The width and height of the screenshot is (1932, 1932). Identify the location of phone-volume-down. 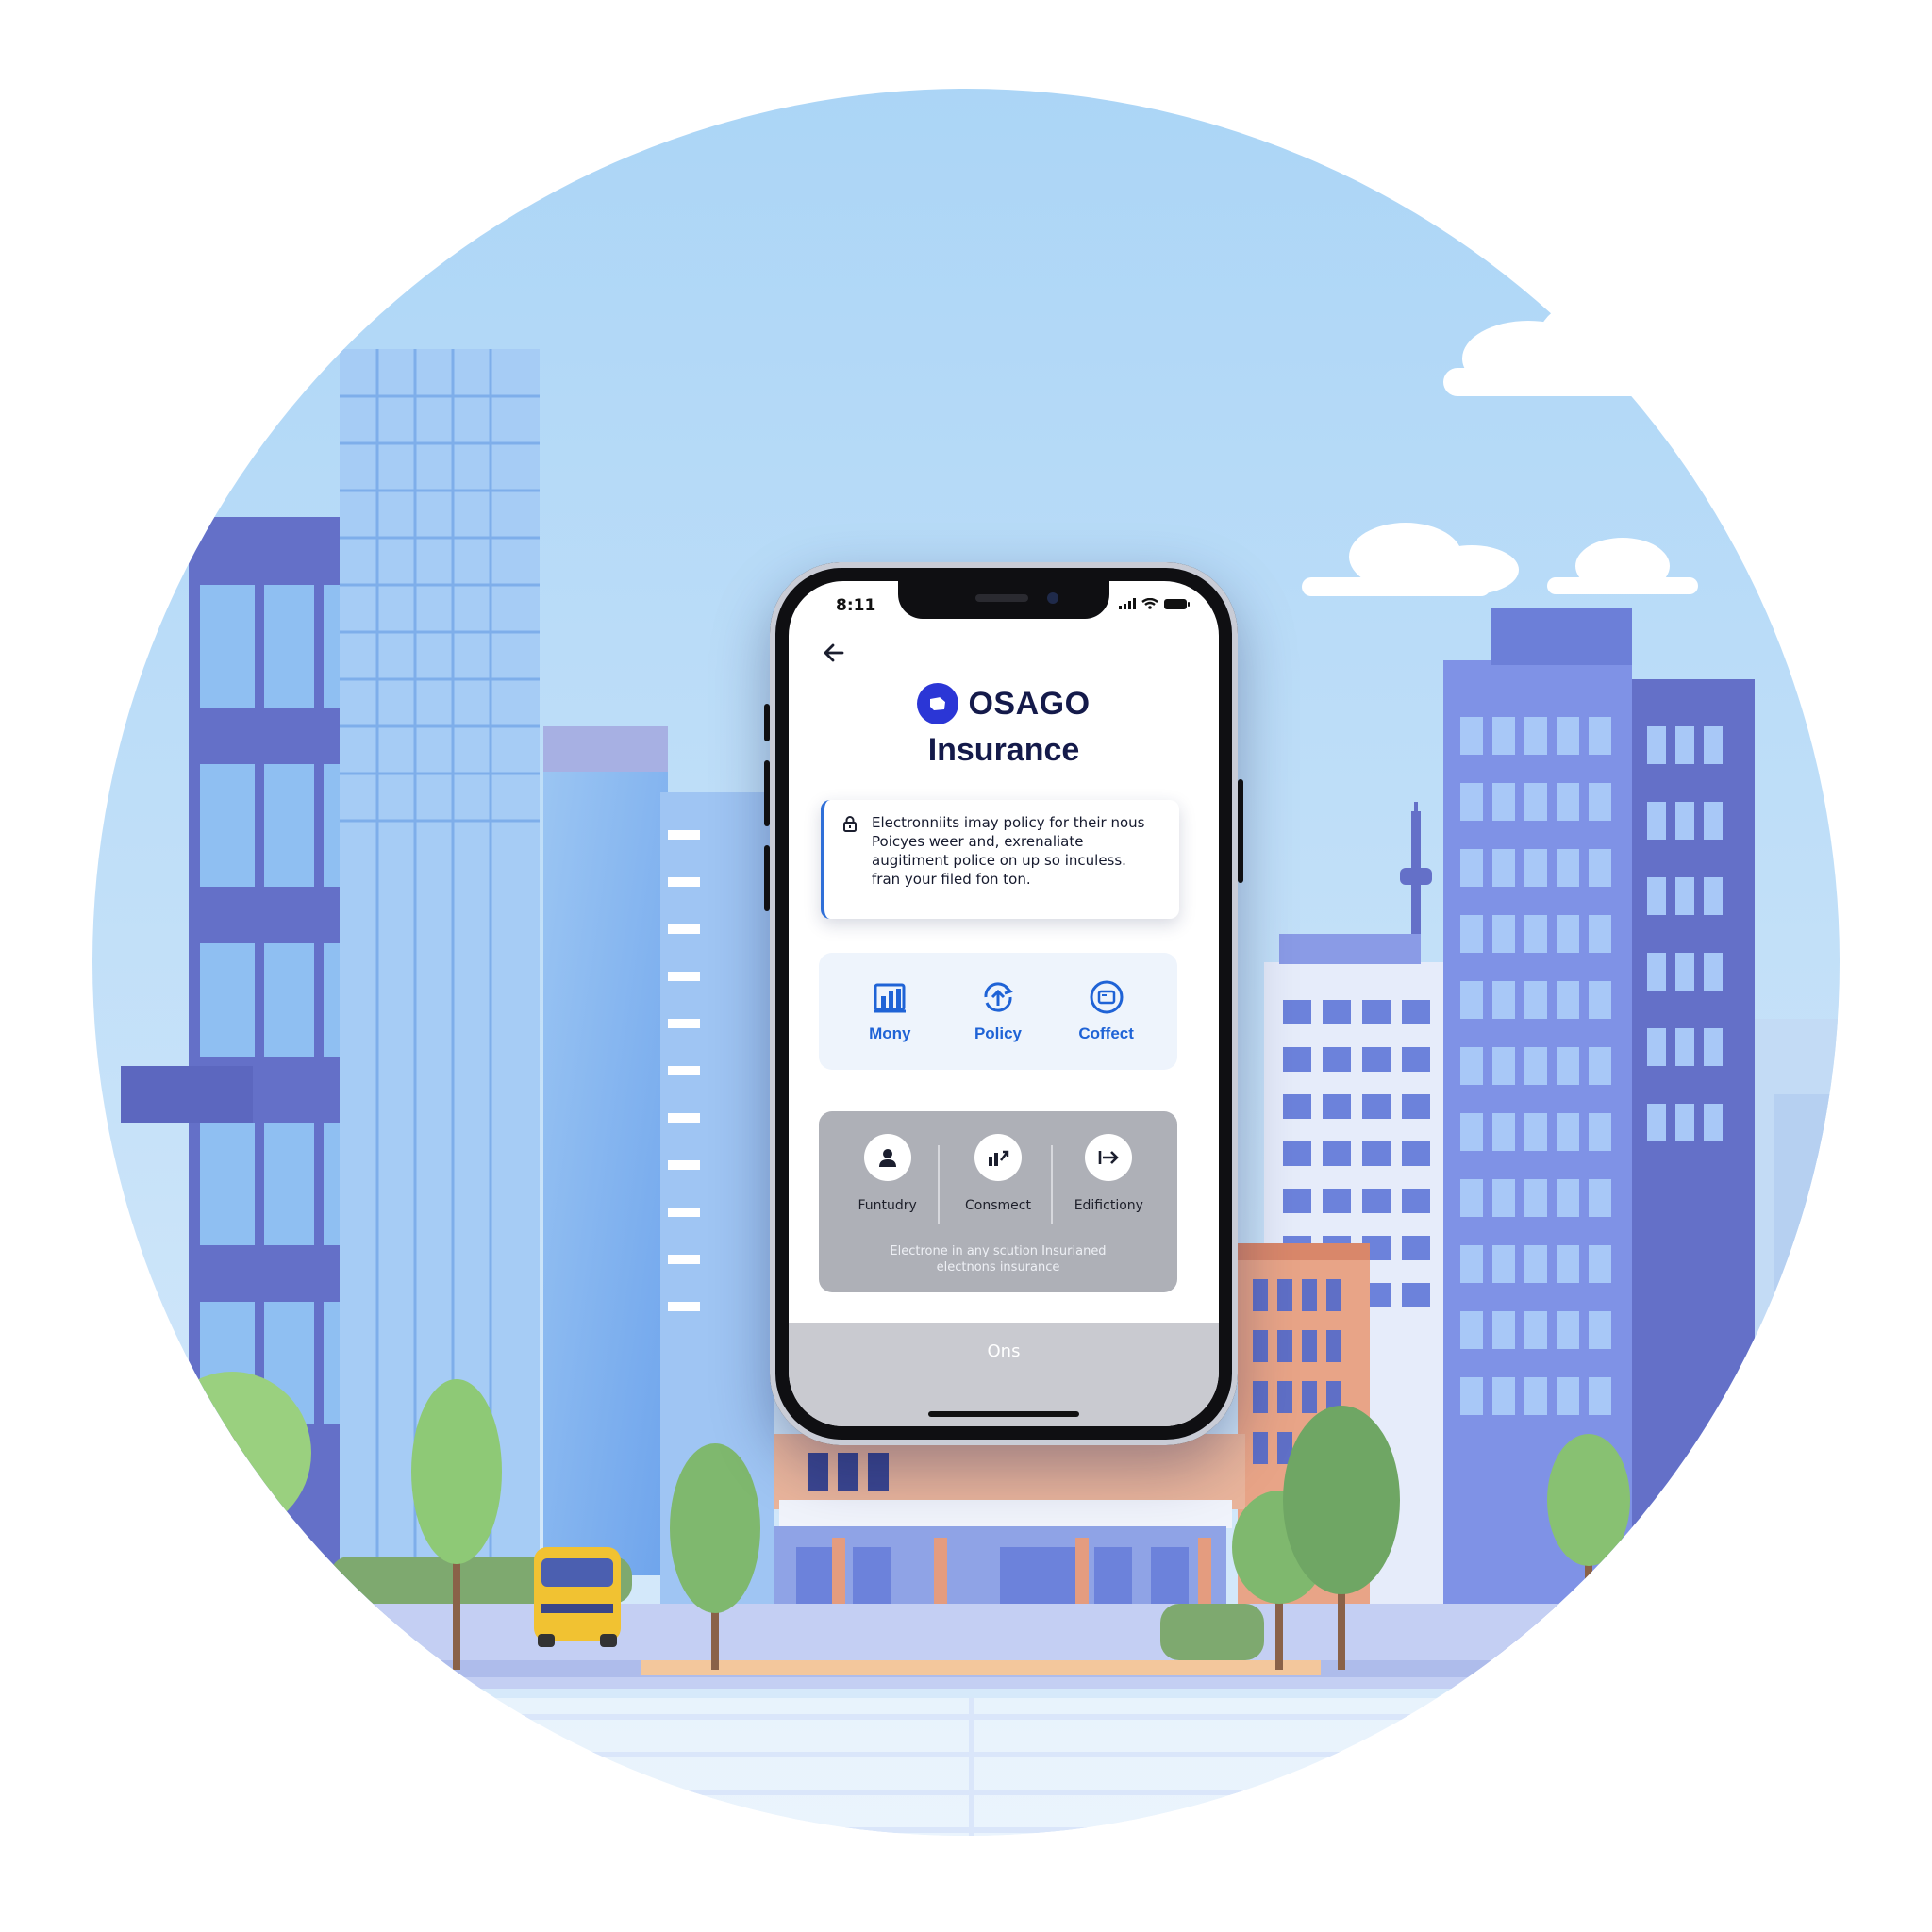
(767, 878).